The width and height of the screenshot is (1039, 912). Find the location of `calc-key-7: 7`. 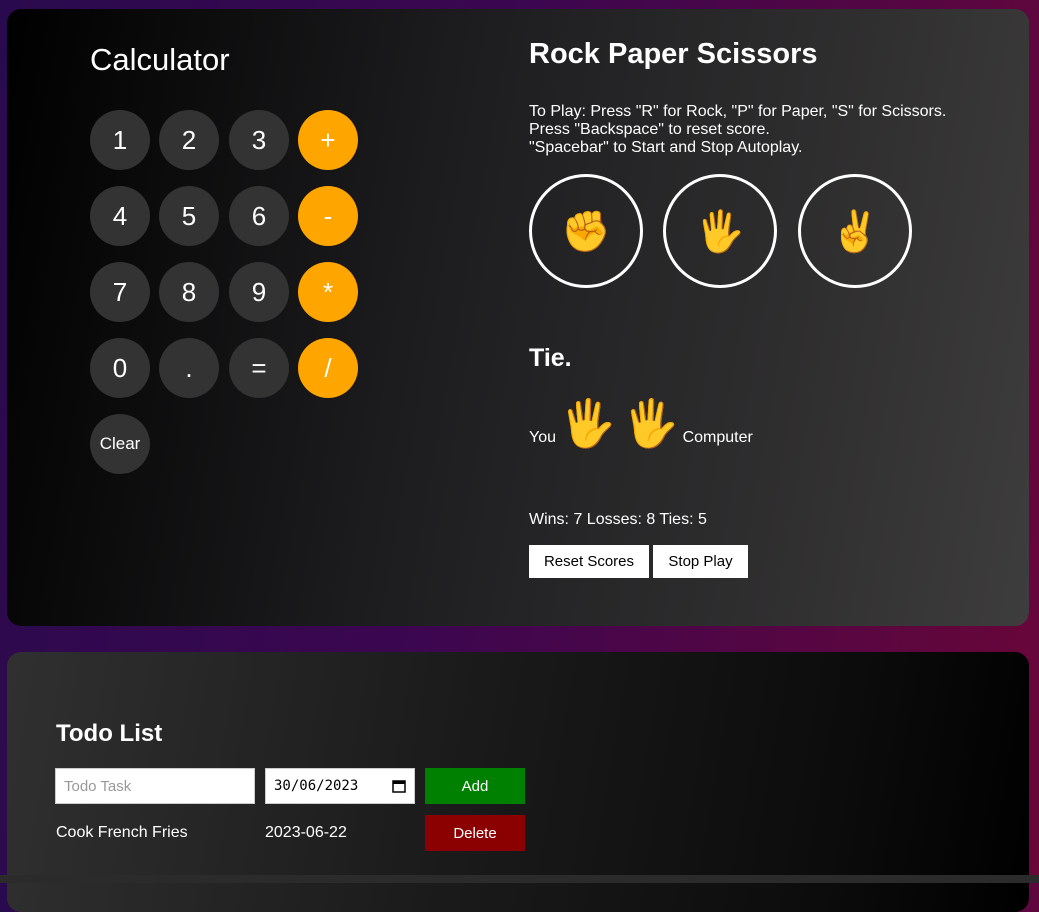

calc-key-7: 7 is located at coordinates (120, 292).